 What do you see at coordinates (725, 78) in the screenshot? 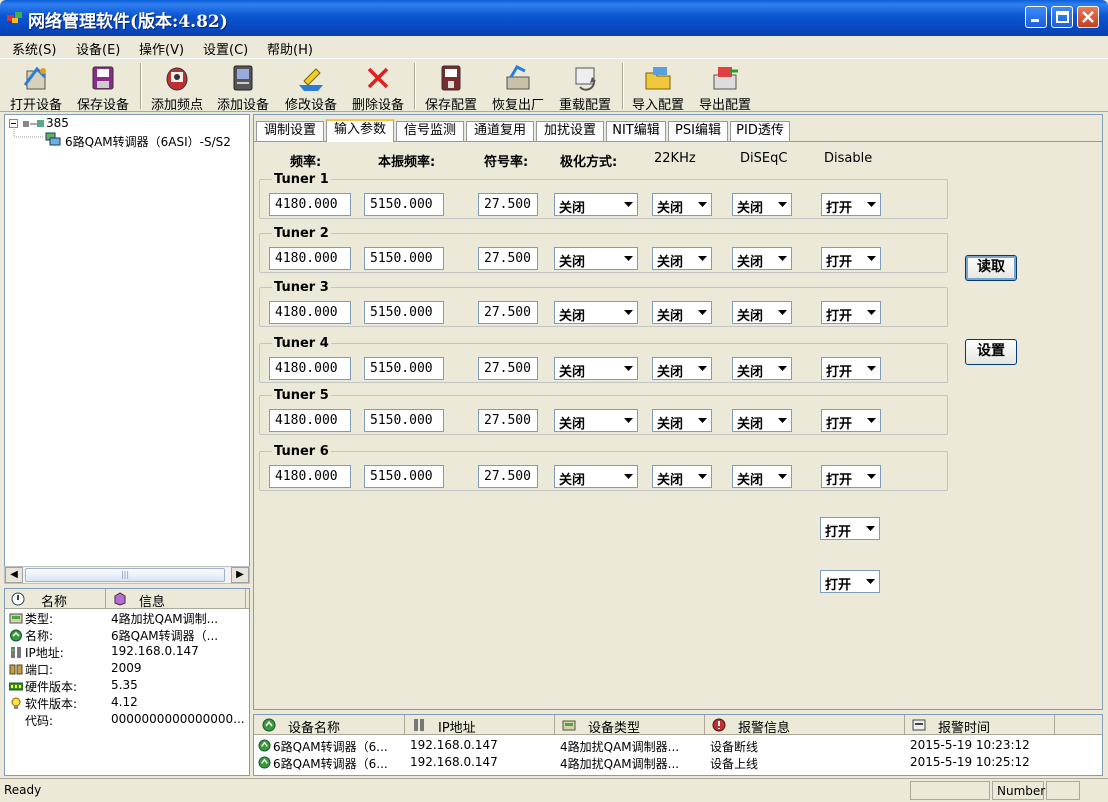
I see `export-config-icon` at bounding box center [725, 78].